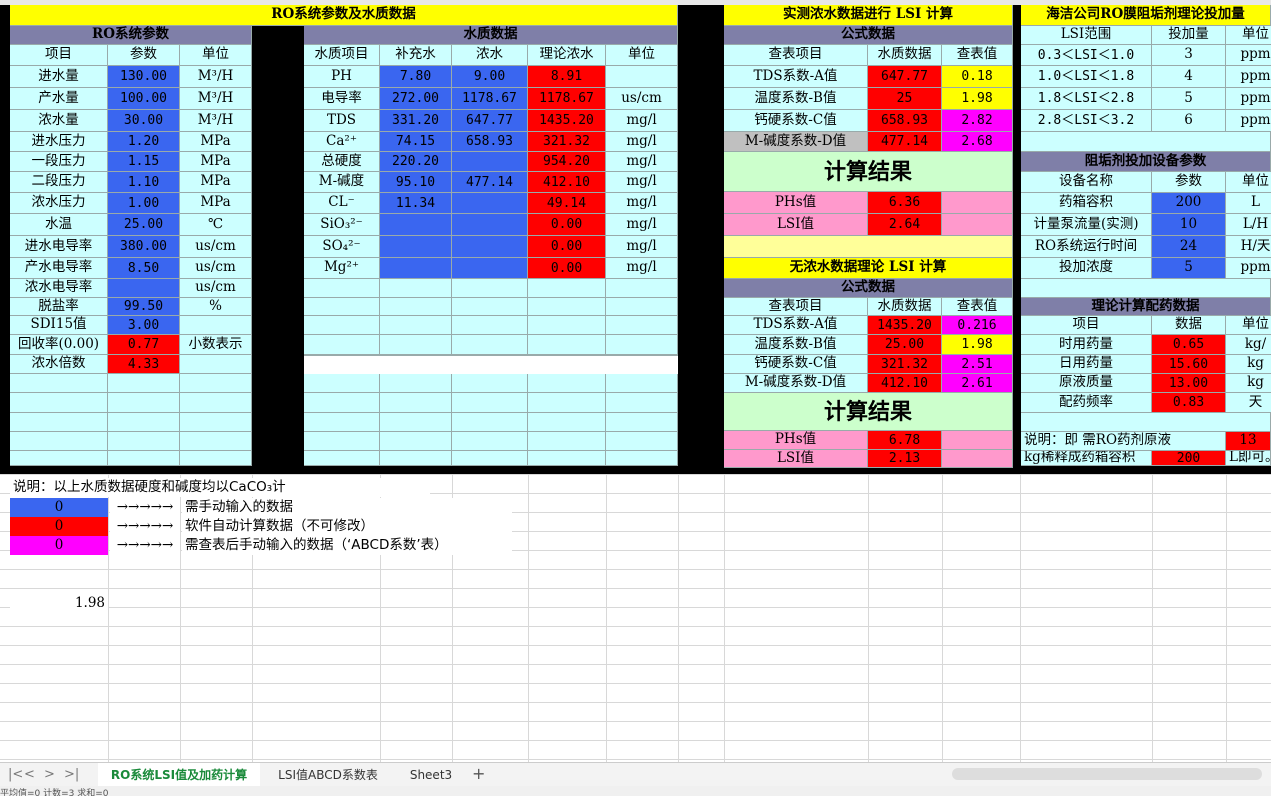  What do you see at coordinates (567, 182) in the screenshot?
I see `water-theory-value: 412.10` at bounding box center [567, 182].